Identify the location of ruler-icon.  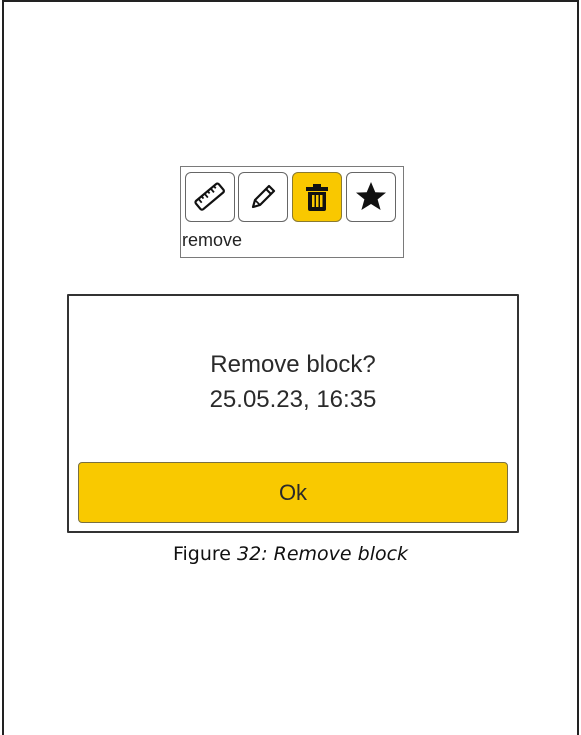
(209, 196).